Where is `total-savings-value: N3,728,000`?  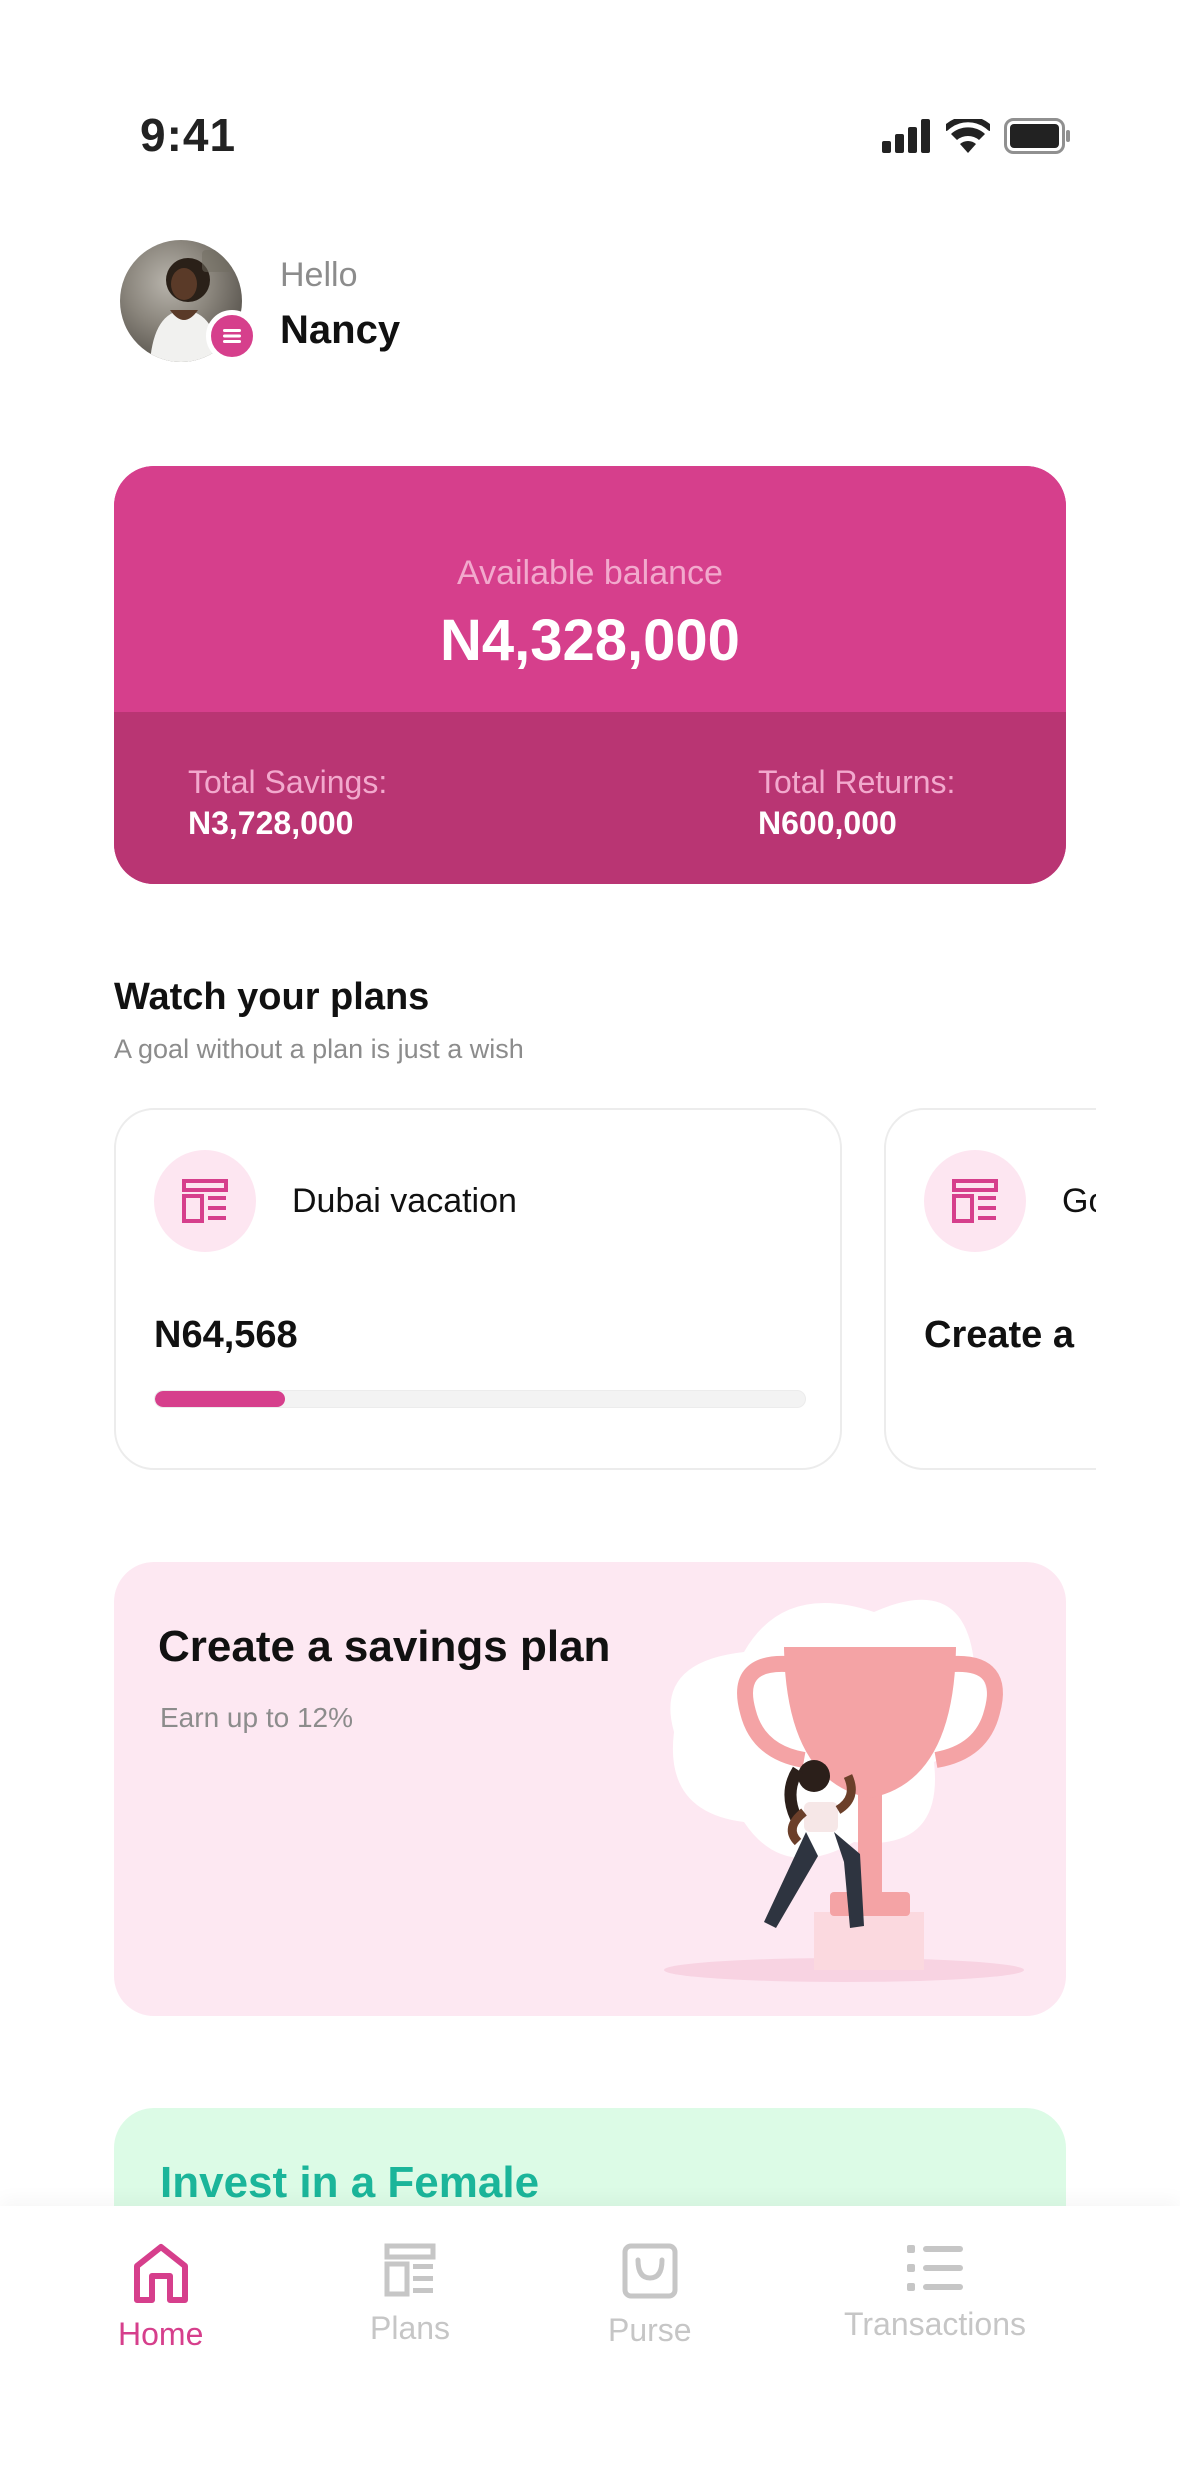 total-savings-value: N3,728,000 is located at coordinates (271, 823).